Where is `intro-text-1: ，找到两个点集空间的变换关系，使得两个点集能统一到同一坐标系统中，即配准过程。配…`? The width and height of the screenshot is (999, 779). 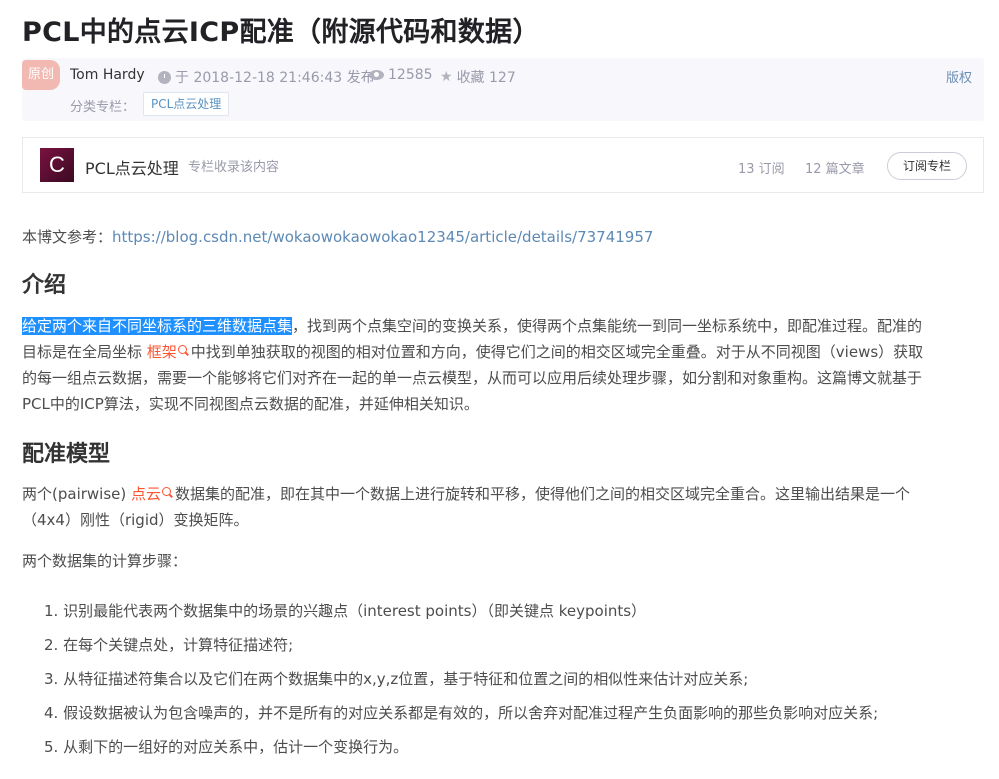
intro-text-1: ，找到两个点集空间的变换关系，使得两个点集能统一到同一坐标系统中，即配准过程。配… is located at coordinates (607, 326).